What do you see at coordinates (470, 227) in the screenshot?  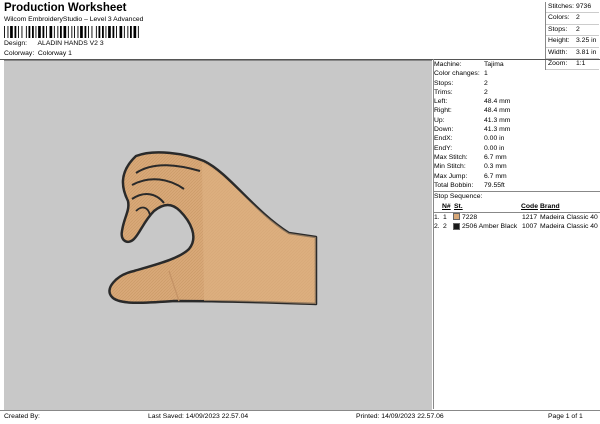 I see `color-code: 2506` at bounding box center [470, 227].